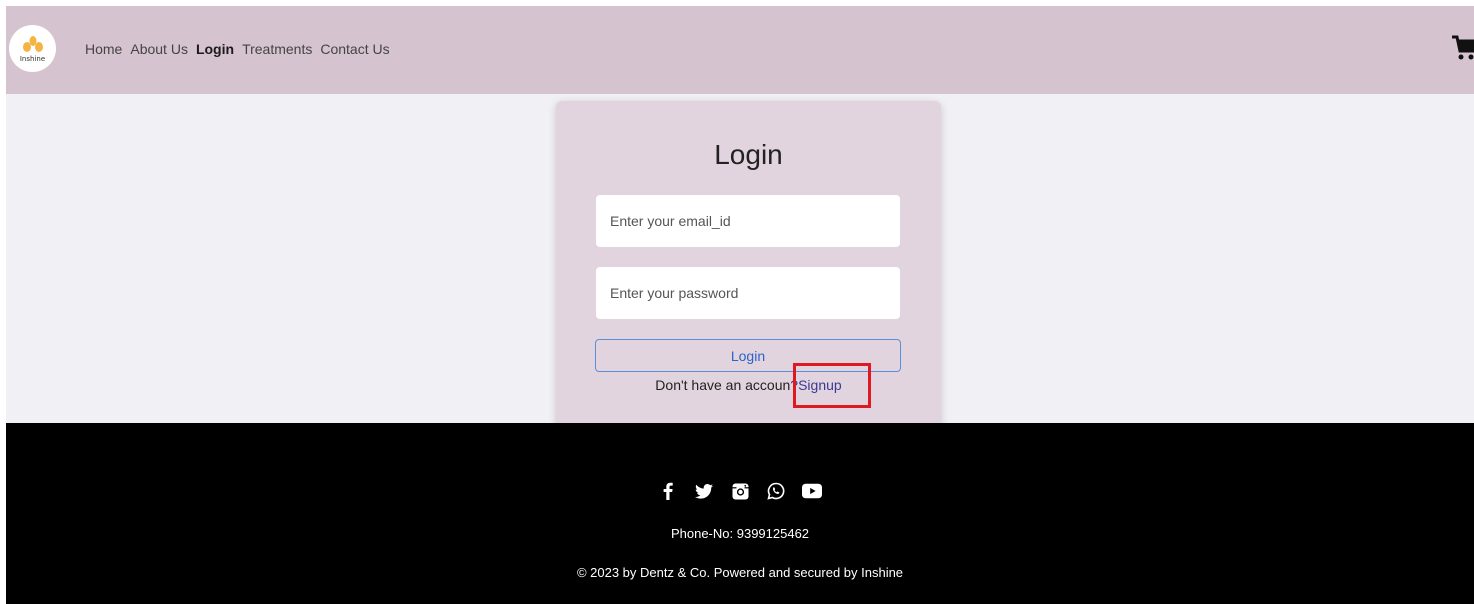 This screenshot has height=604, width=1474. What do you see at coordinates (704, 491) in the screenshot?
I see `twitter-icon` at bounding box center [704, 491].